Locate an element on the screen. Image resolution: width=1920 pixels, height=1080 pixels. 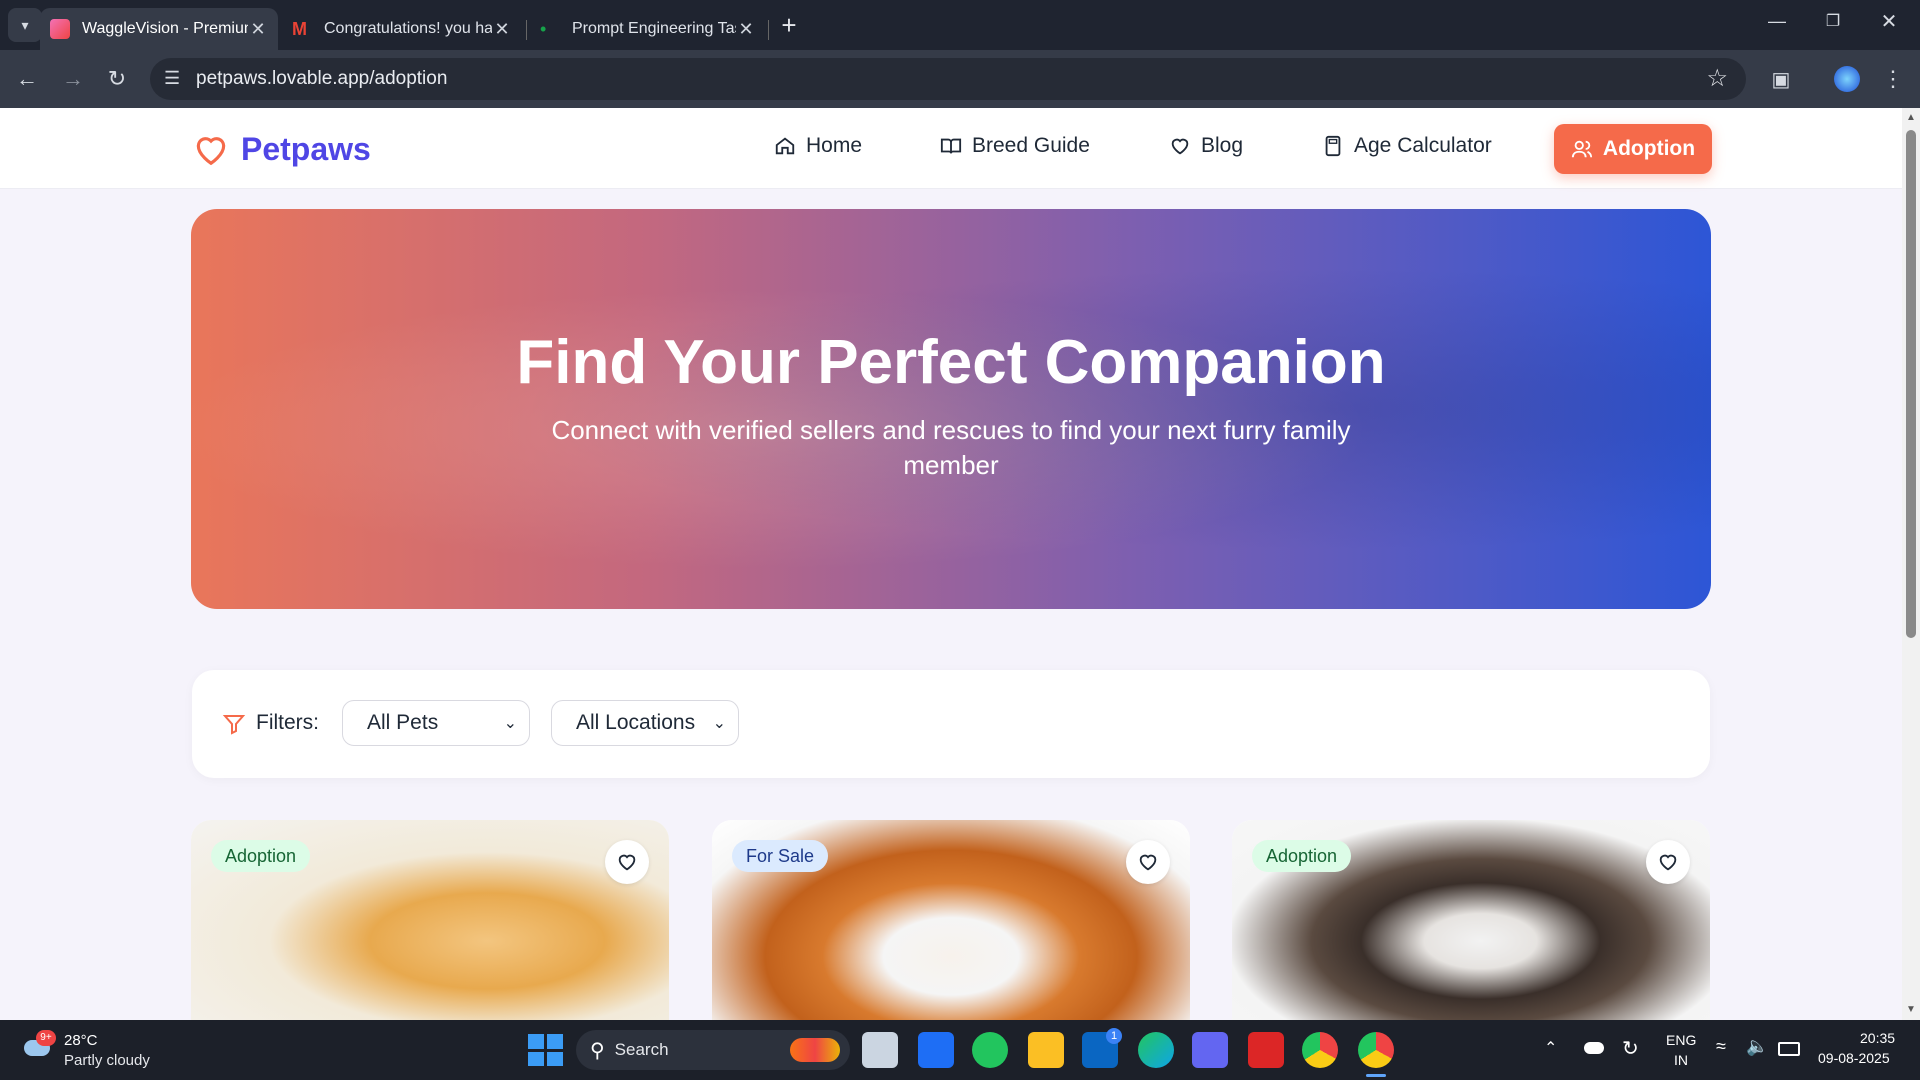
leaf-icon: • is located at coordinates (543, 29).